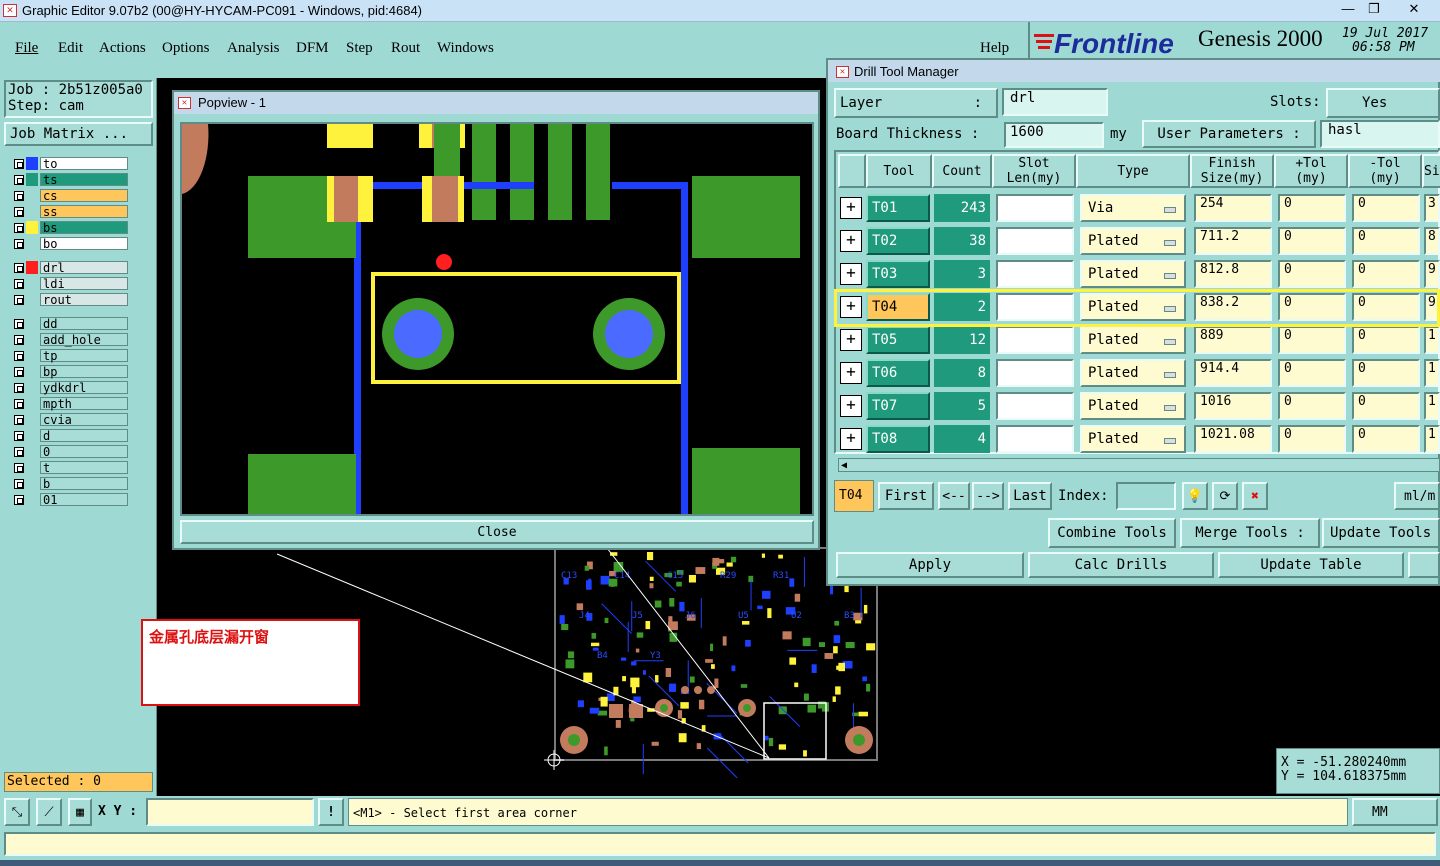 The height and width of the screenshot is (866, 1440). I want to click on menu-help: Help, so click(994, 48).